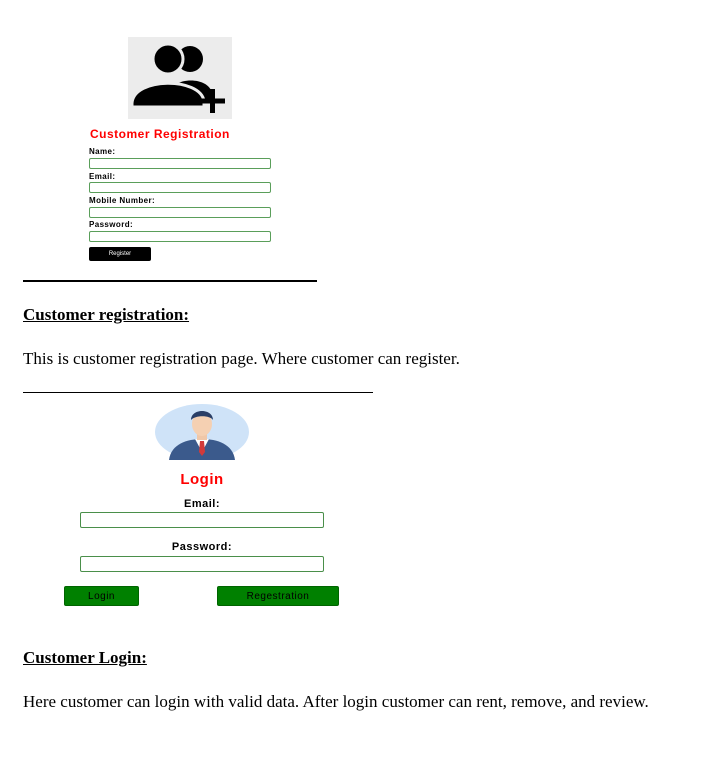  Describe the element at coordinates (180, 78) in the screenshot. I see `add-user-icon` at that location.